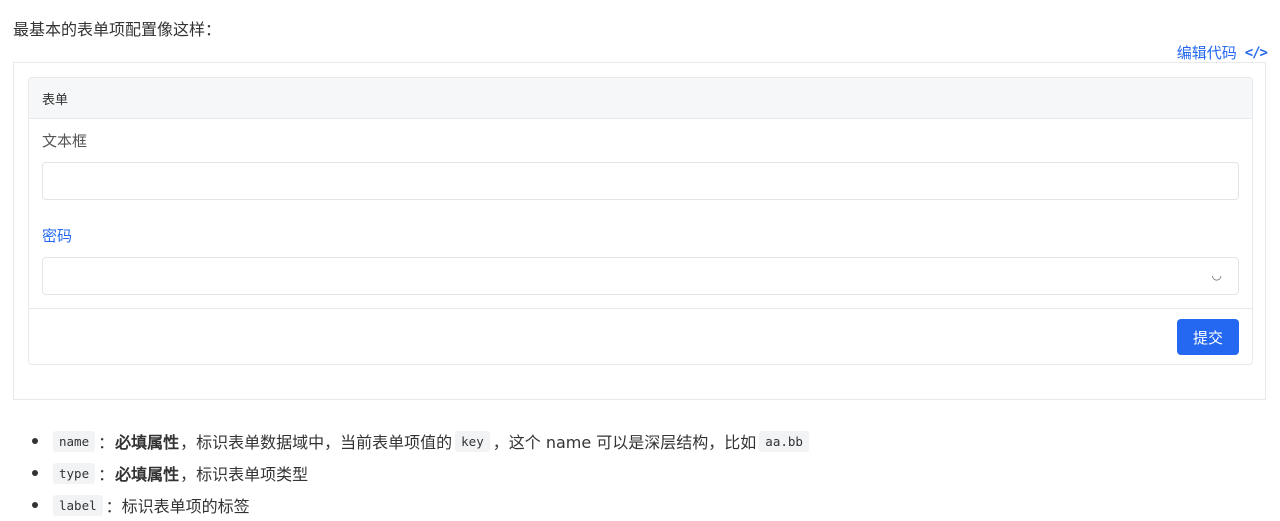 The height and width of the screenshot is (521, 1280). Describe the element at coordinates (1216, 275) in the screenshot. I see `chevron-down-icon: ◡` at that location.